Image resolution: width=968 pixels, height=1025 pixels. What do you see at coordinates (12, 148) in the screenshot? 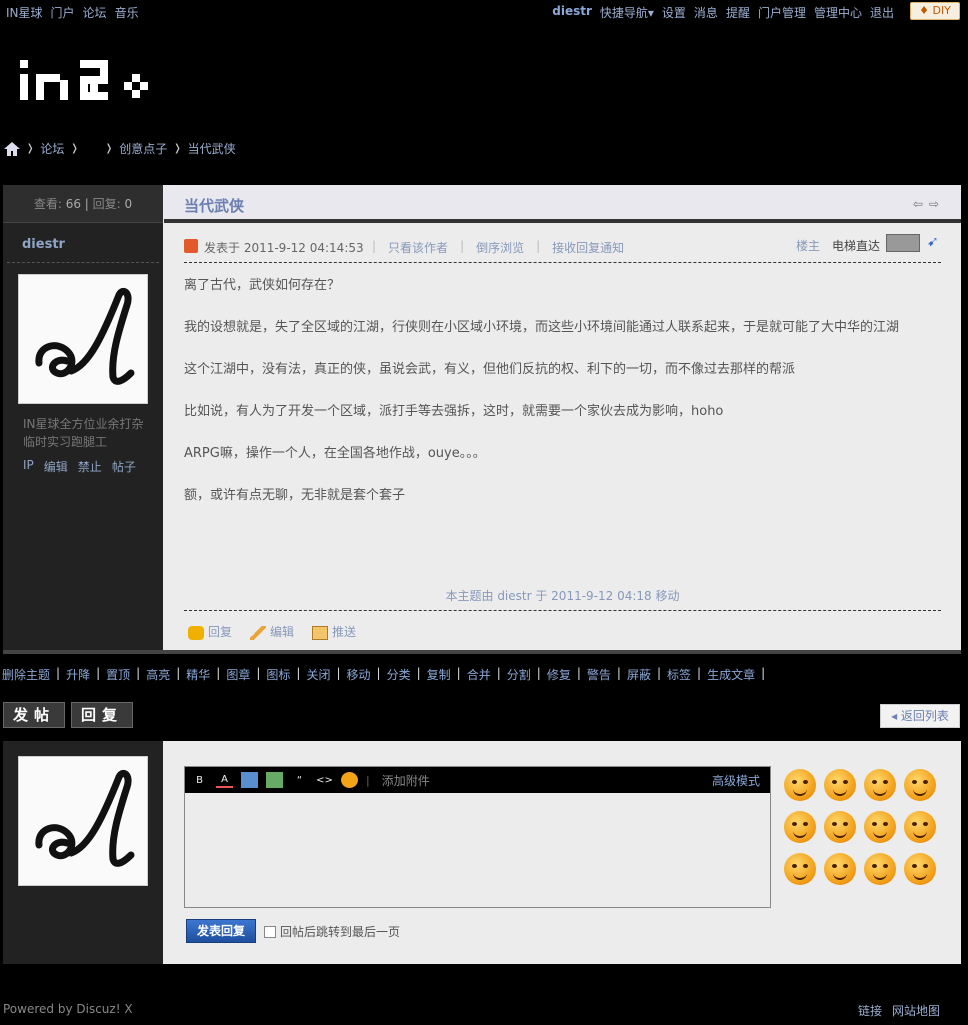
I see `home-icon` at bounding box center [12, 148].